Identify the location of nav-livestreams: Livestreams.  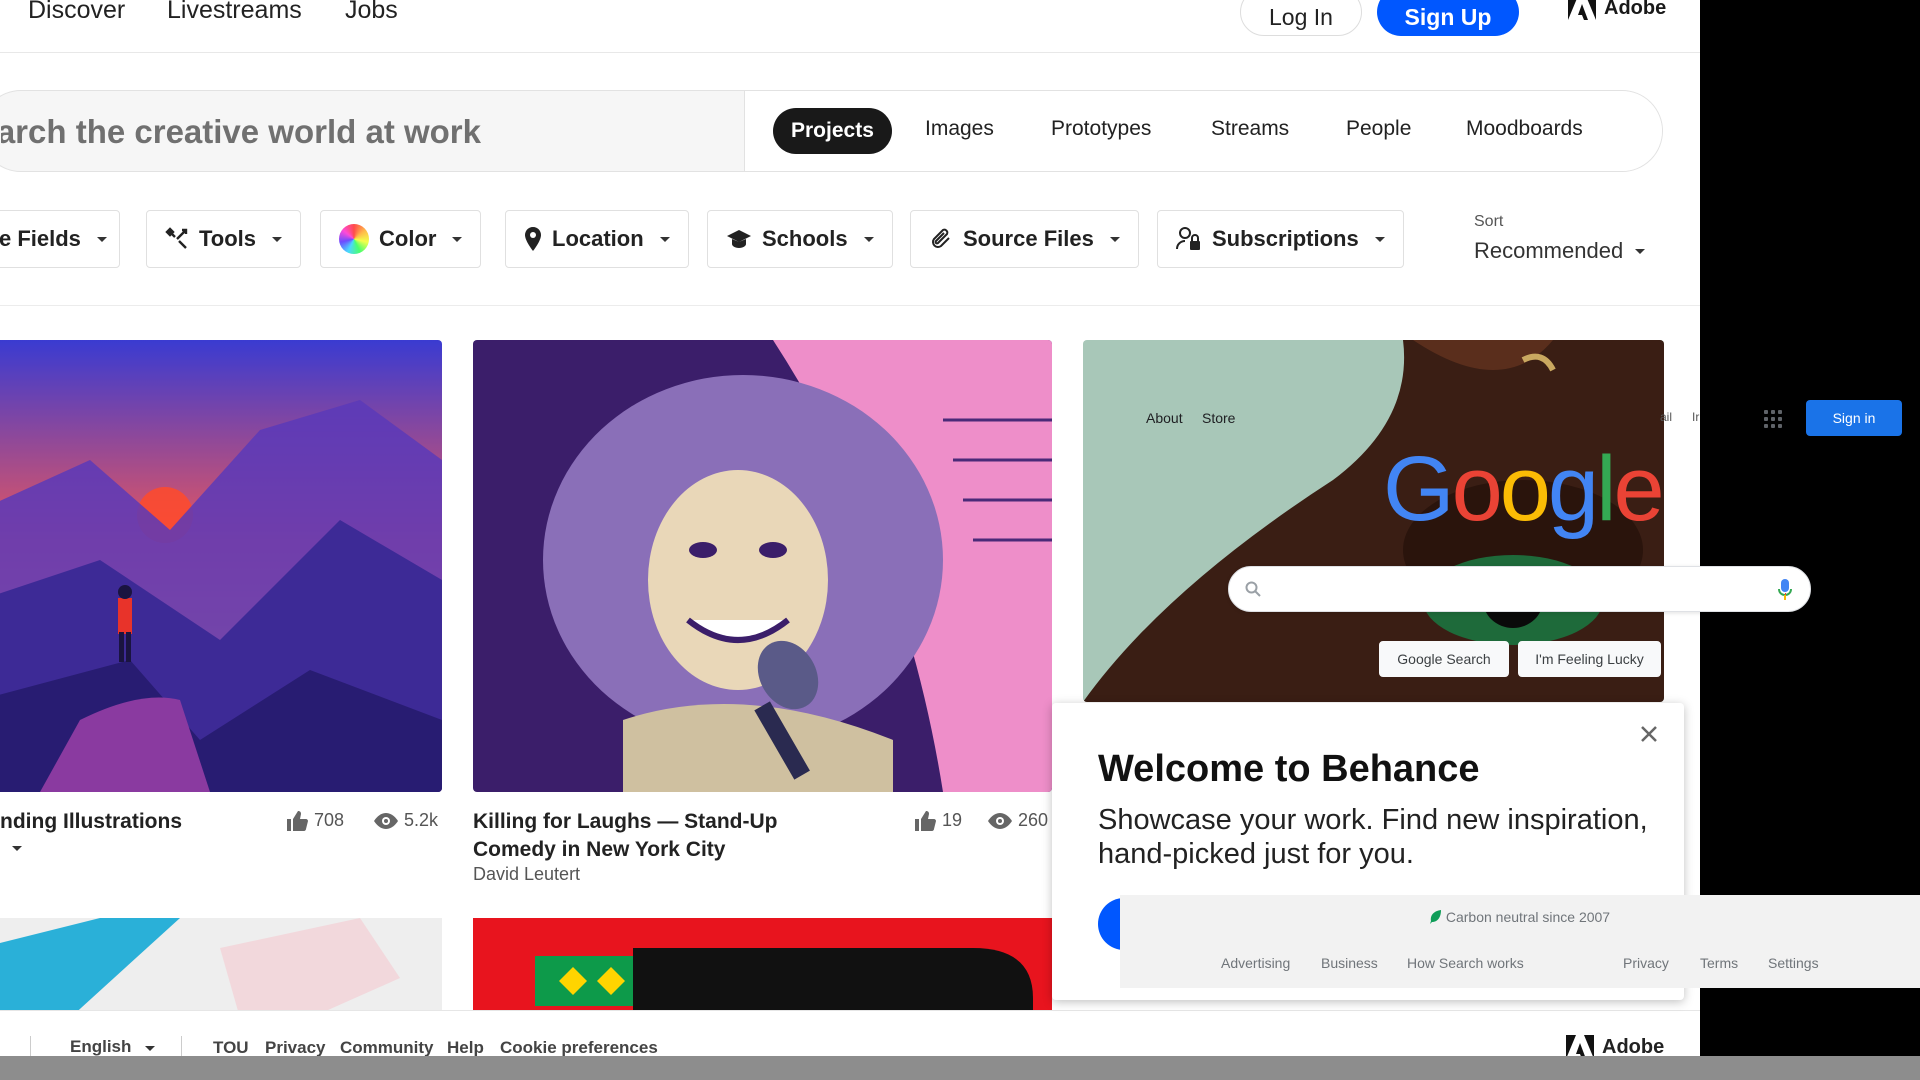
(234, 12).